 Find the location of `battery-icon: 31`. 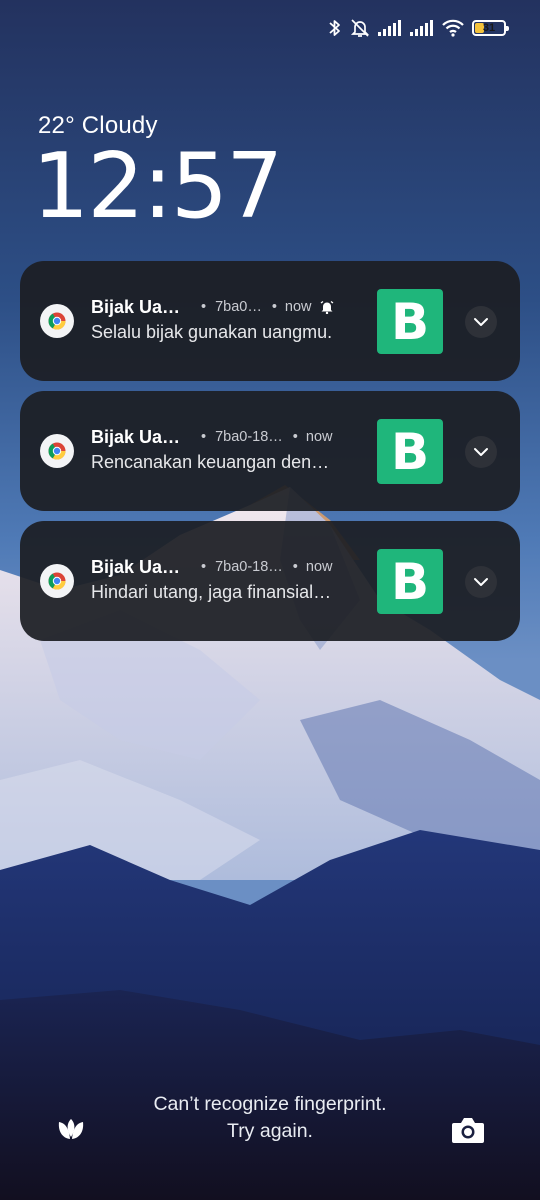

battery-icon: 31 is located at coordinates (490, 28).